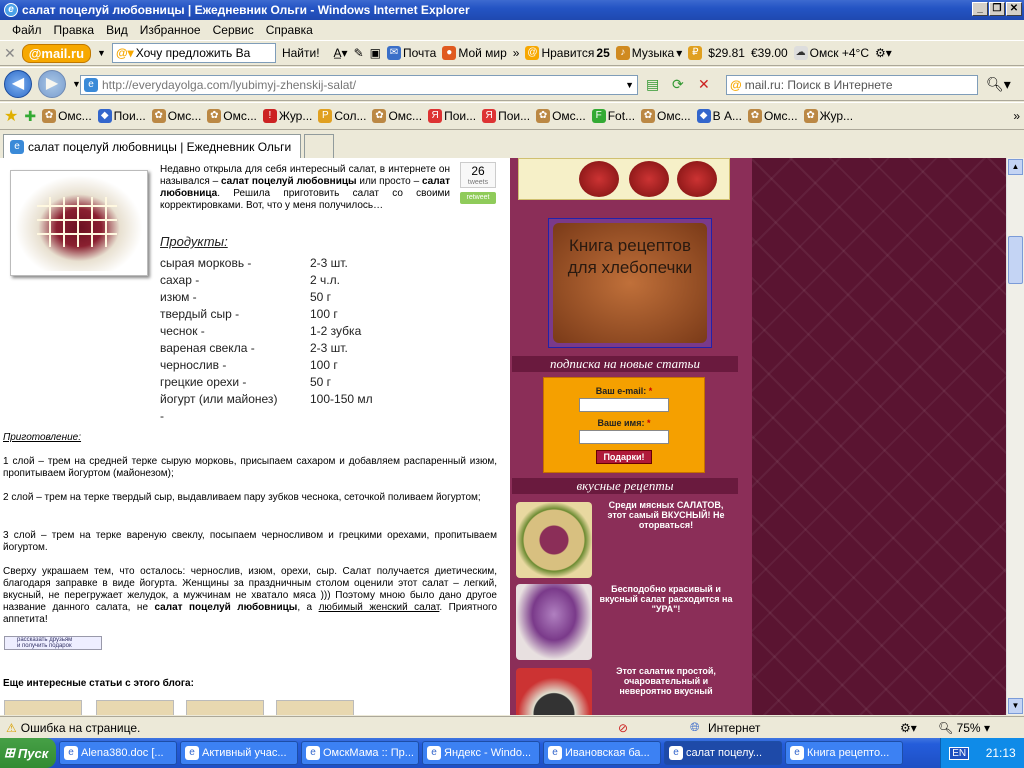 The height and width of the screenshot is (768, 1024). I want to click on music-button: ♪ Музыка ▾, so click(648, 53).